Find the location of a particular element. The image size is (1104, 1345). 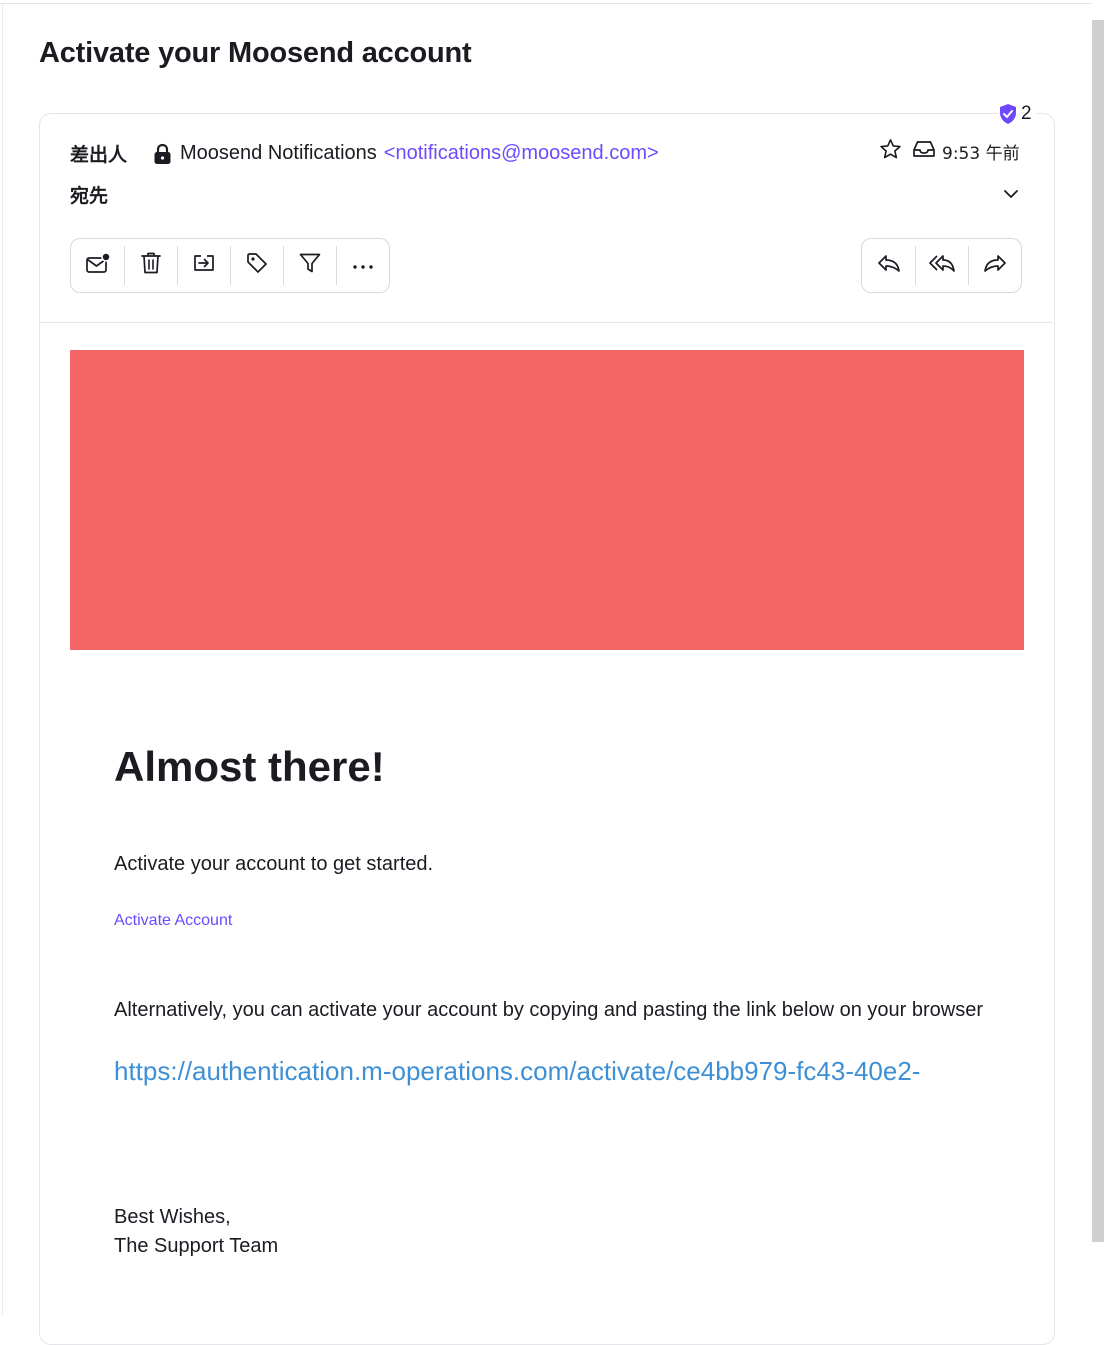

window-top-border is located at coordinates (546, 3).